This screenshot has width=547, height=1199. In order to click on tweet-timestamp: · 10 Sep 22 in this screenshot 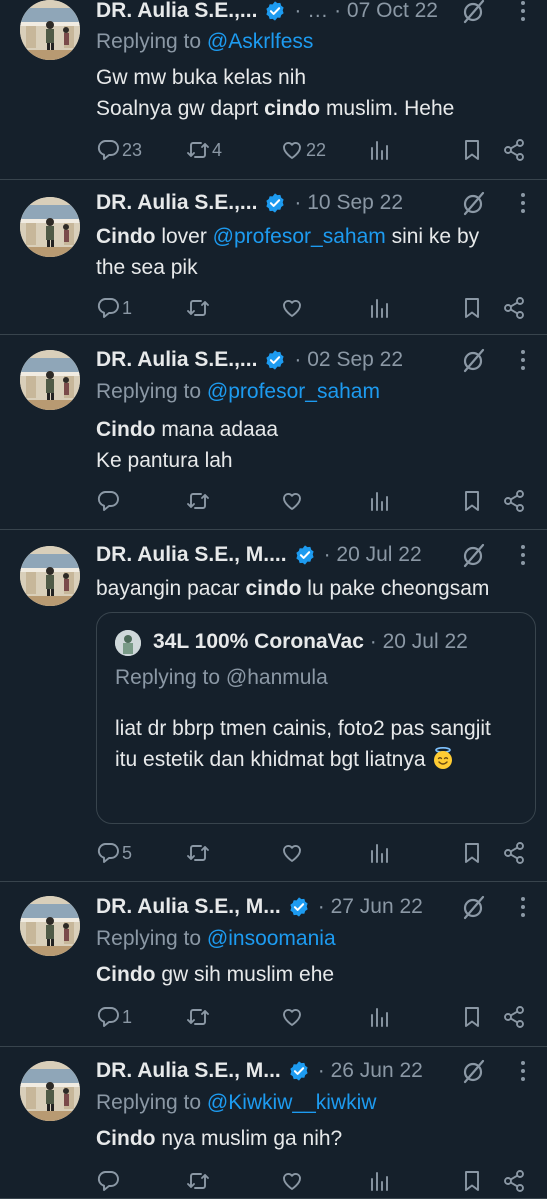, I will do `click(348, 203)`.